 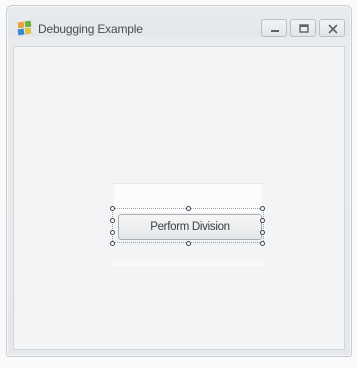 What do you see at coordinates (274, 28) in the screenshot?
I see `minimize-button` at bounding box center [274, 28].